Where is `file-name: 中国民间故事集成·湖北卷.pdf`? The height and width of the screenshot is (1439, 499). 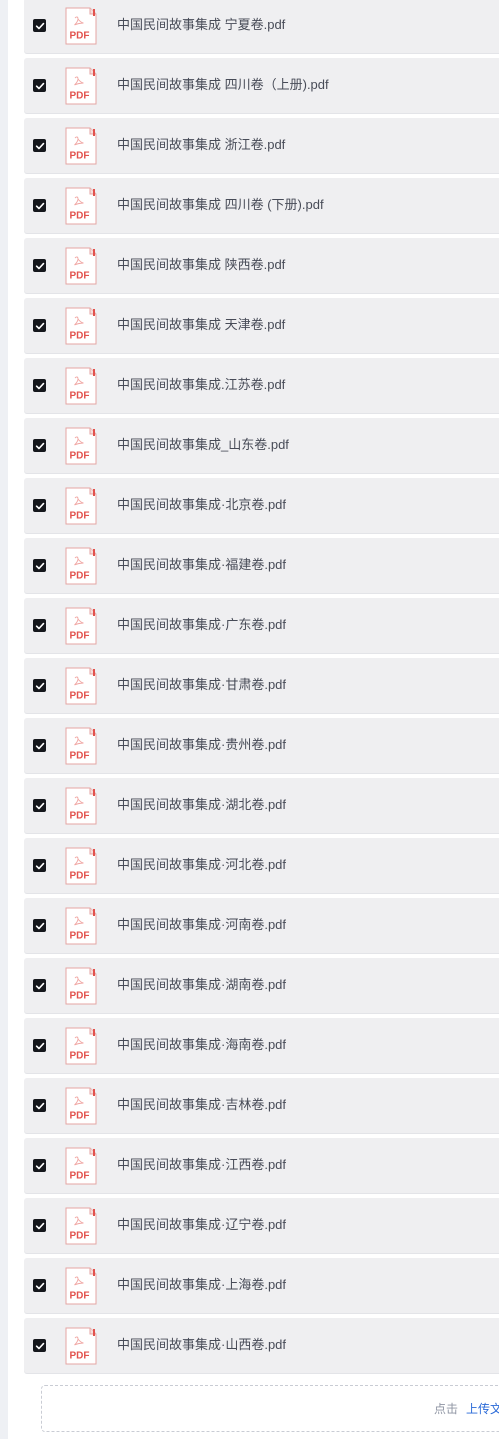
file-name: 中国民间故事集成·湖北卷.pdf is located at coordinates (202, 804).